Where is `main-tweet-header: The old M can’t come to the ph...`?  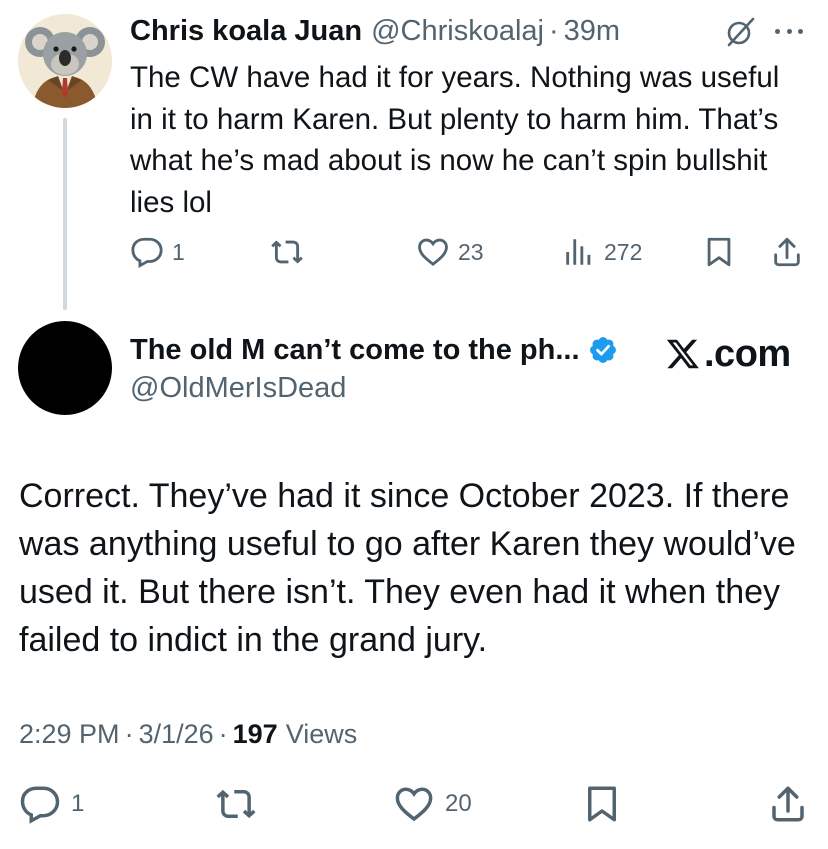
main-tweet-header: The old M can’t come to the ph... is located at coordinates (374, 350).